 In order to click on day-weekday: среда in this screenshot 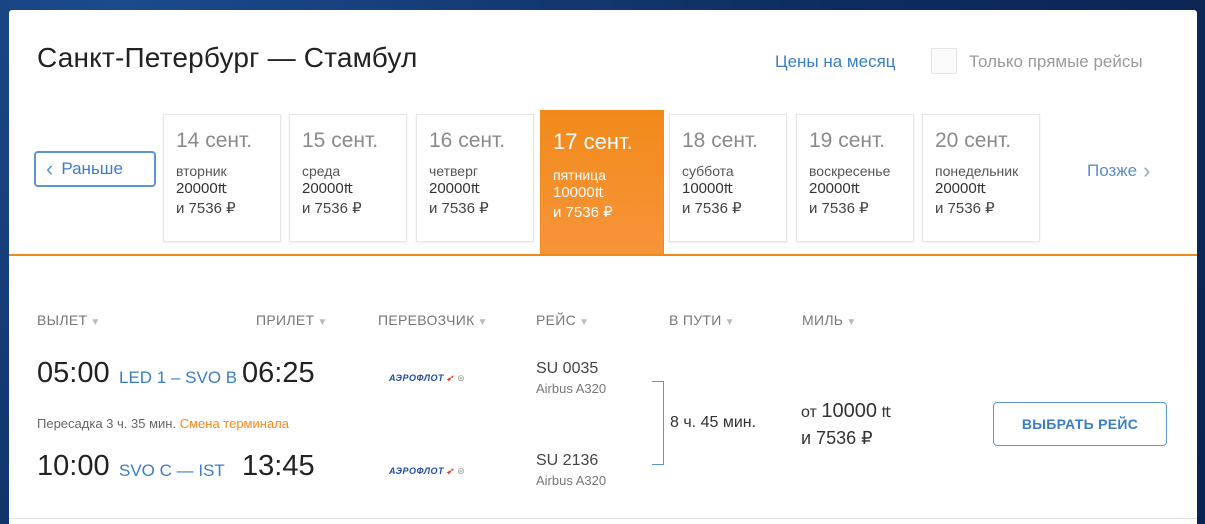, I will do `click(321, 171)`.